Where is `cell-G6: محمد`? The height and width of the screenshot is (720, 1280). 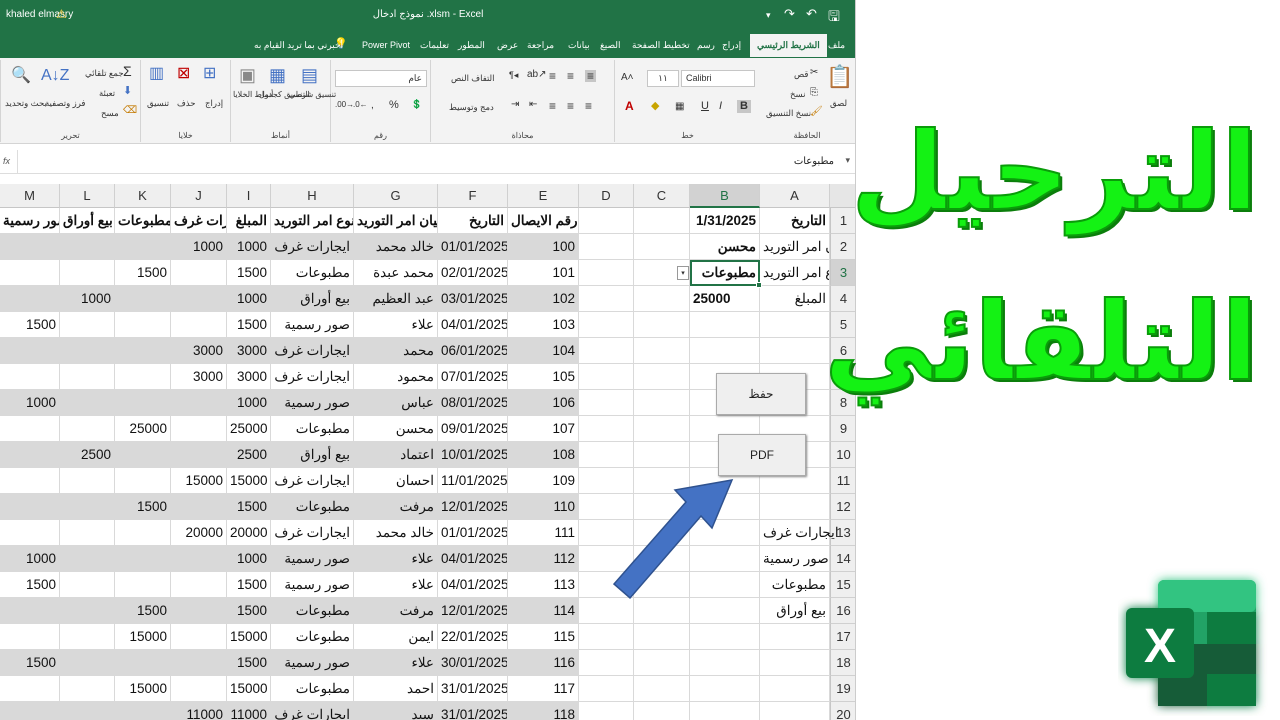
cell-G6: محمد is located at coordinates (396, 351).